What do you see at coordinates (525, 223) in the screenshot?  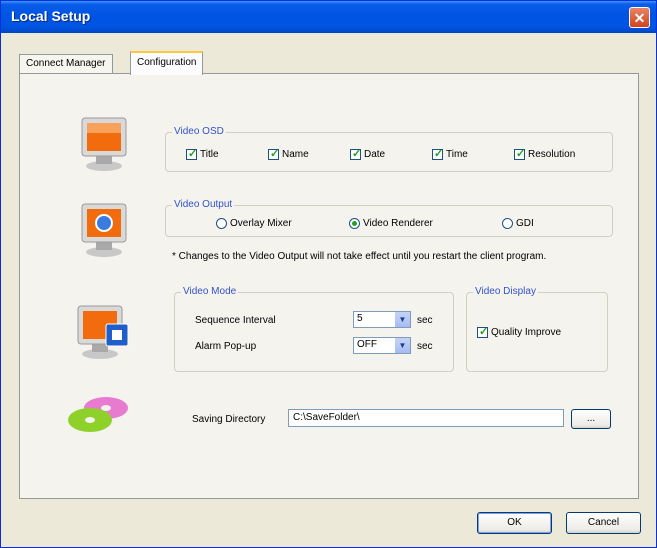 I see `radio-gdi-label: GDI` at bounding box center [525, 223].